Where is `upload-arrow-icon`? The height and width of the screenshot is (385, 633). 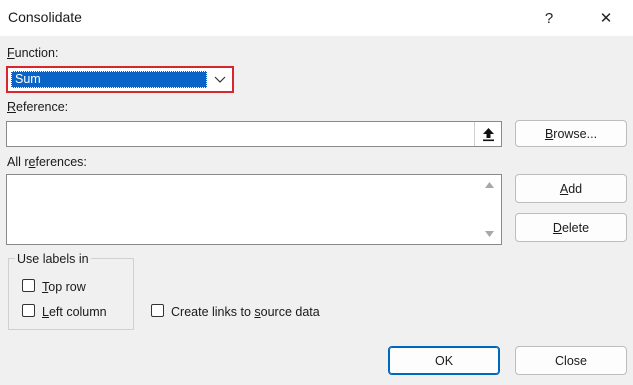 upload-arrow-icon is located at coordinates (488, 135).